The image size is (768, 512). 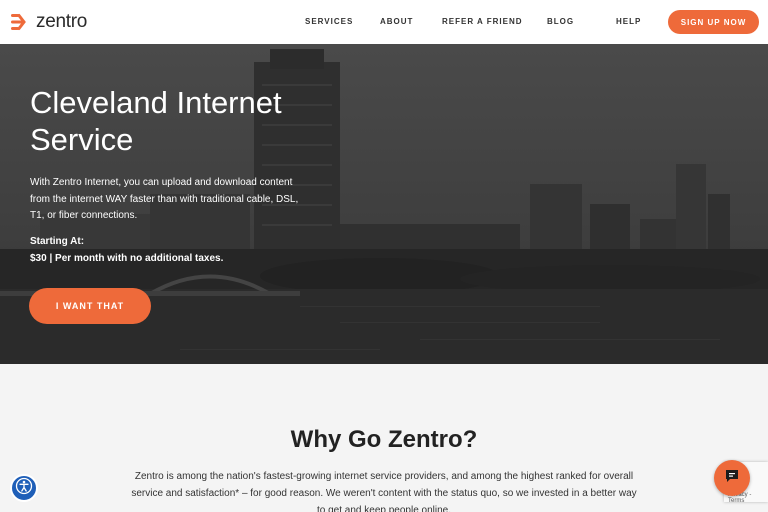 I want to click on i-want-that-button: I WANT THAT, so click(x=90, y=306).